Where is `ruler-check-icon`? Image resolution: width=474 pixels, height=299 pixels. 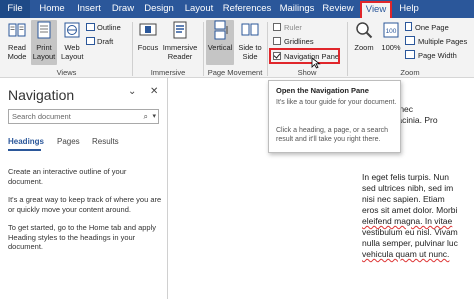
ruler-check-icon is located at coordinates (277, 27).